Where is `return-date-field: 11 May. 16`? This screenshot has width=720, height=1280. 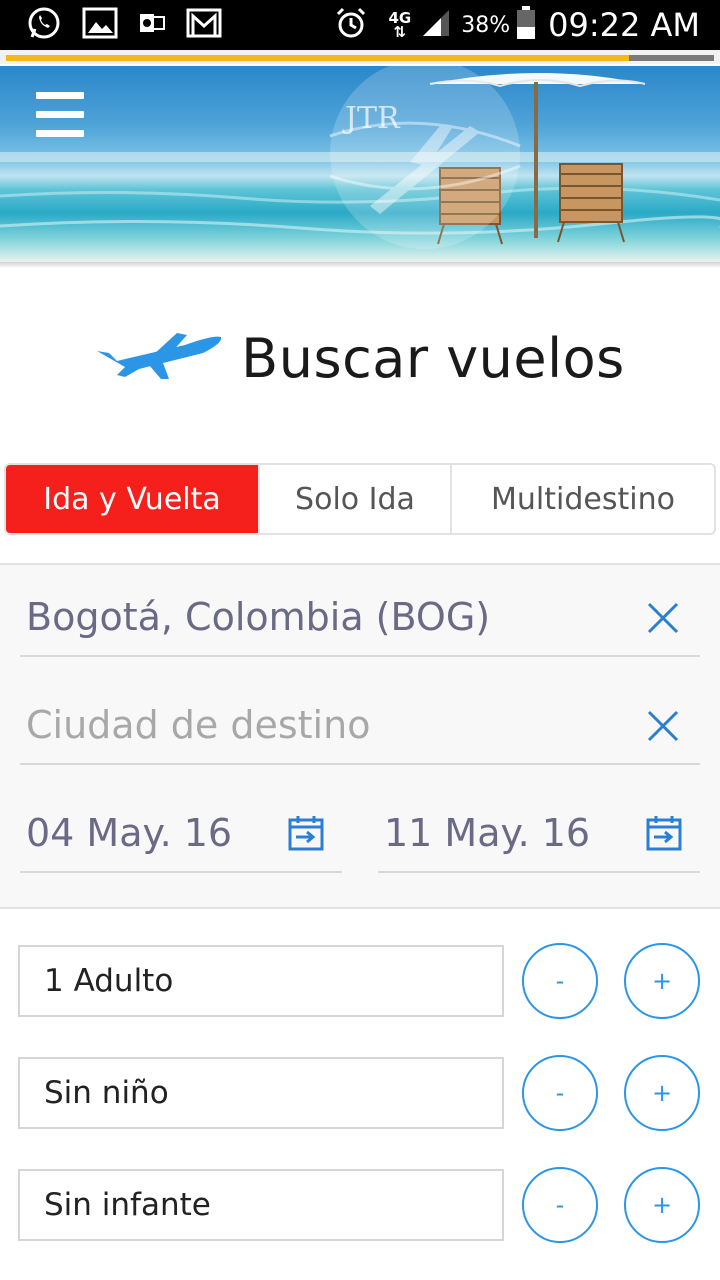
return-date-field: 11 May. 16 is located at coordinates (539, 827).